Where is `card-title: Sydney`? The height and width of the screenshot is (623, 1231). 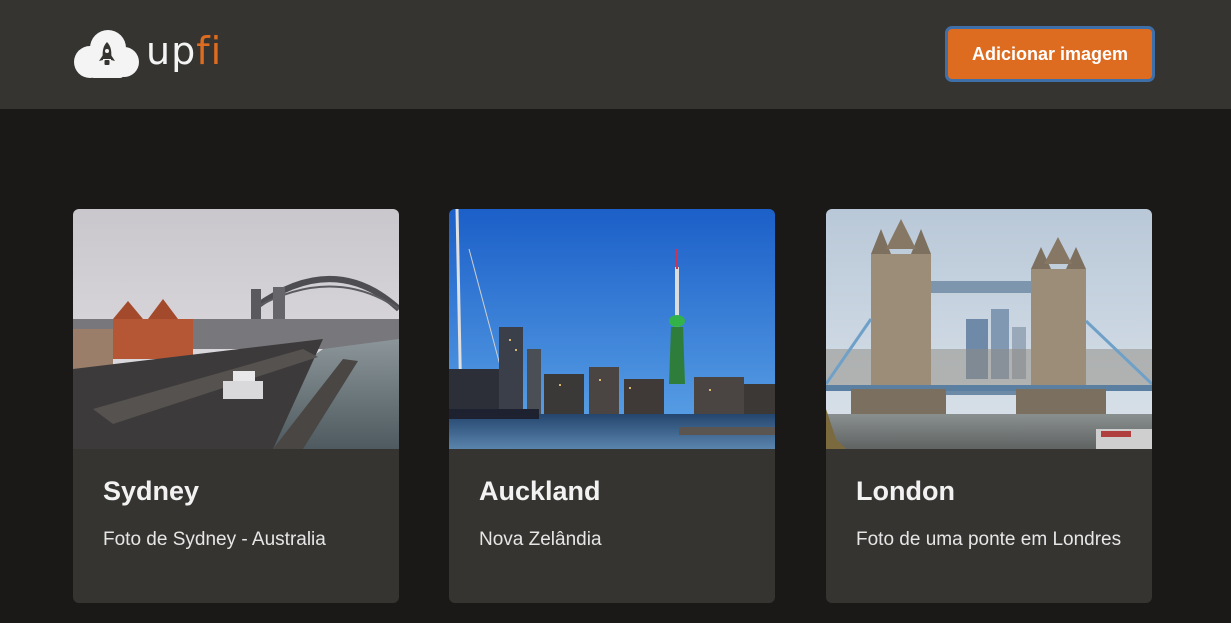
card-title: Sydney is located at coordinates (151, 491).